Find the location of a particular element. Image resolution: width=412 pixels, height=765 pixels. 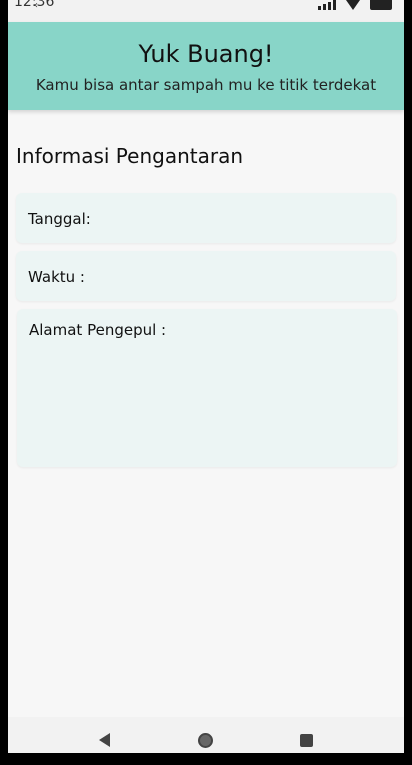

status-bar: 12:36 ‹ is located at coordinates (206, 11).